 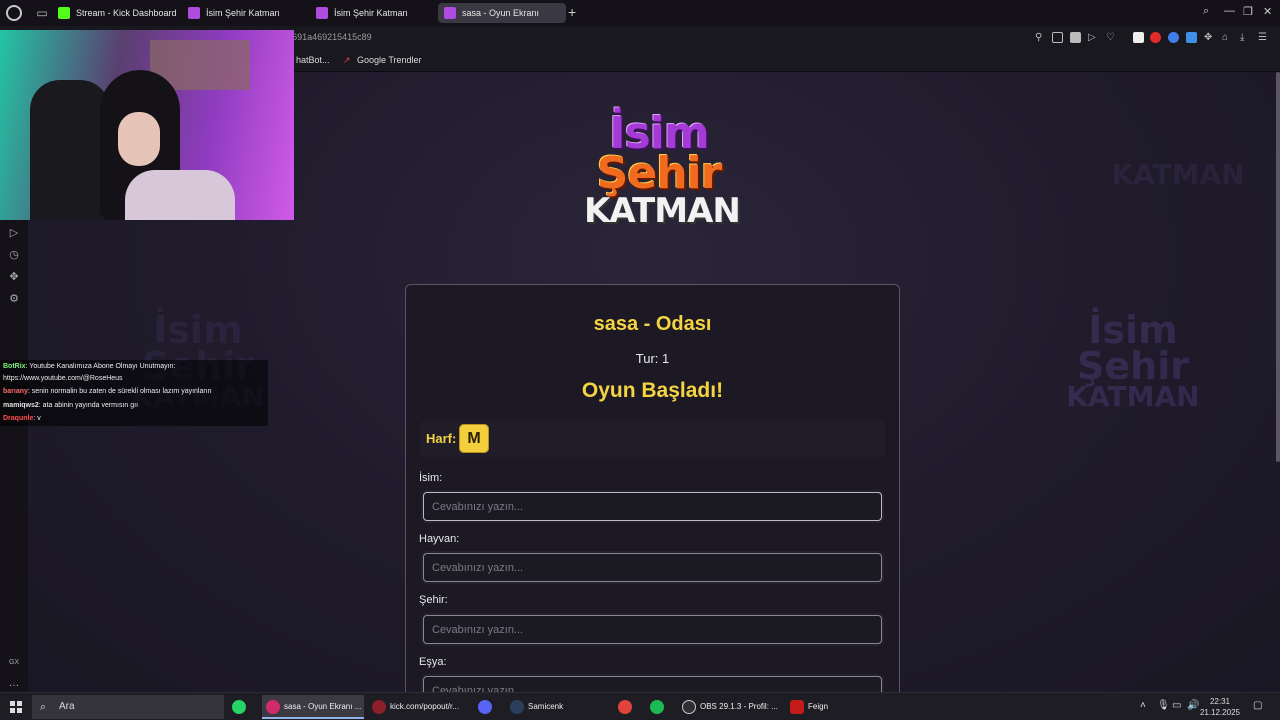 What do you see at coordinates (439, 539) in the screenshot?
I see `field-label-hayvan: Hayvan:` at bounding box center [439, 539].